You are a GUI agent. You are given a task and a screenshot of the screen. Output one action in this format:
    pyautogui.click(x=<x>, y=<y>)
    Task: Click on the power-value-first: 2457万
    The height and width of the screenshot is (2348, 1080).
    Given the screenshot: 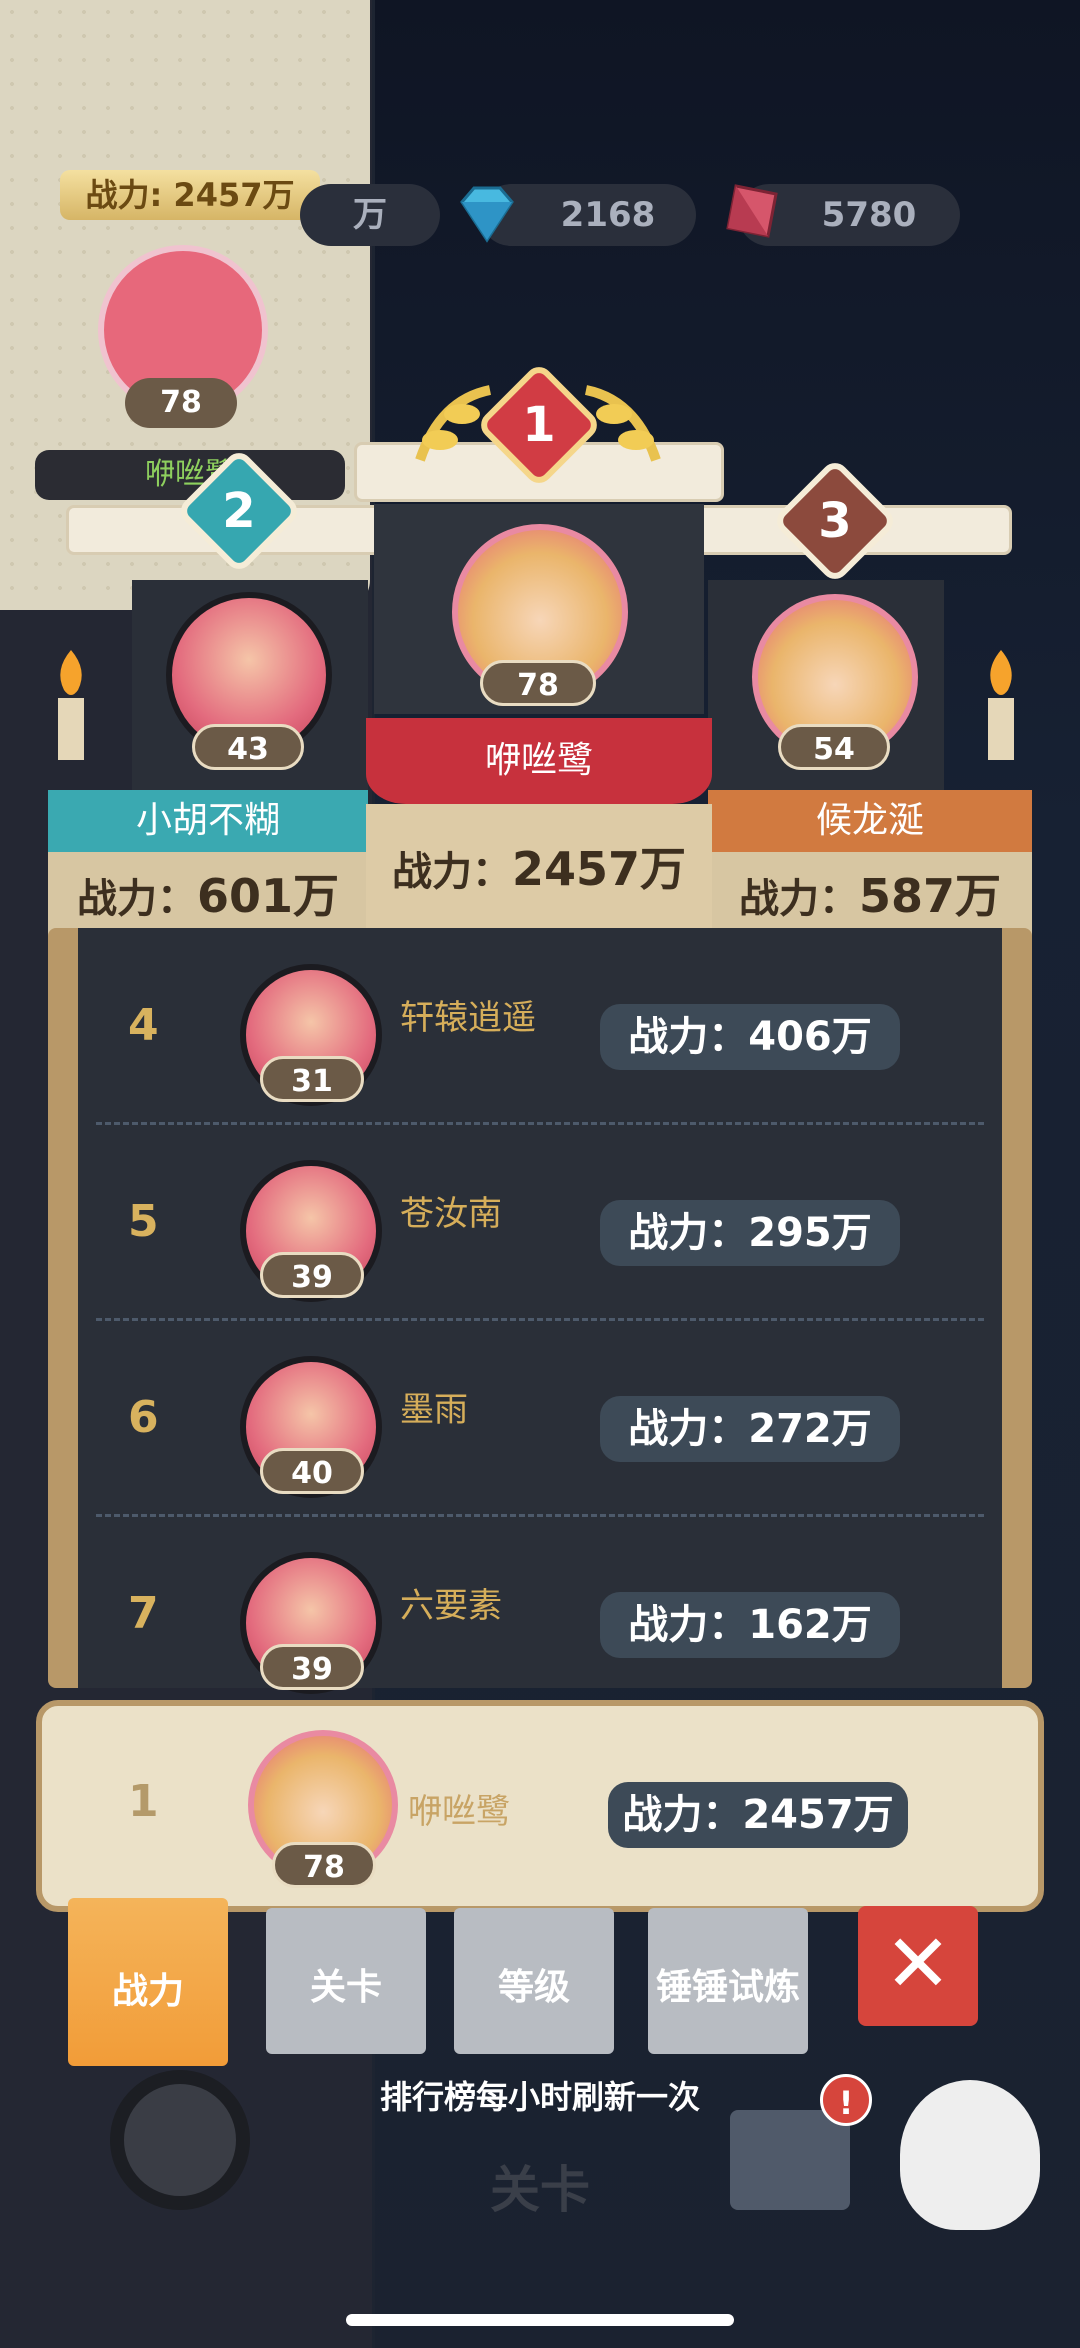 What is the action you would take?
    pyautogui.click(x=599, y=869)
    